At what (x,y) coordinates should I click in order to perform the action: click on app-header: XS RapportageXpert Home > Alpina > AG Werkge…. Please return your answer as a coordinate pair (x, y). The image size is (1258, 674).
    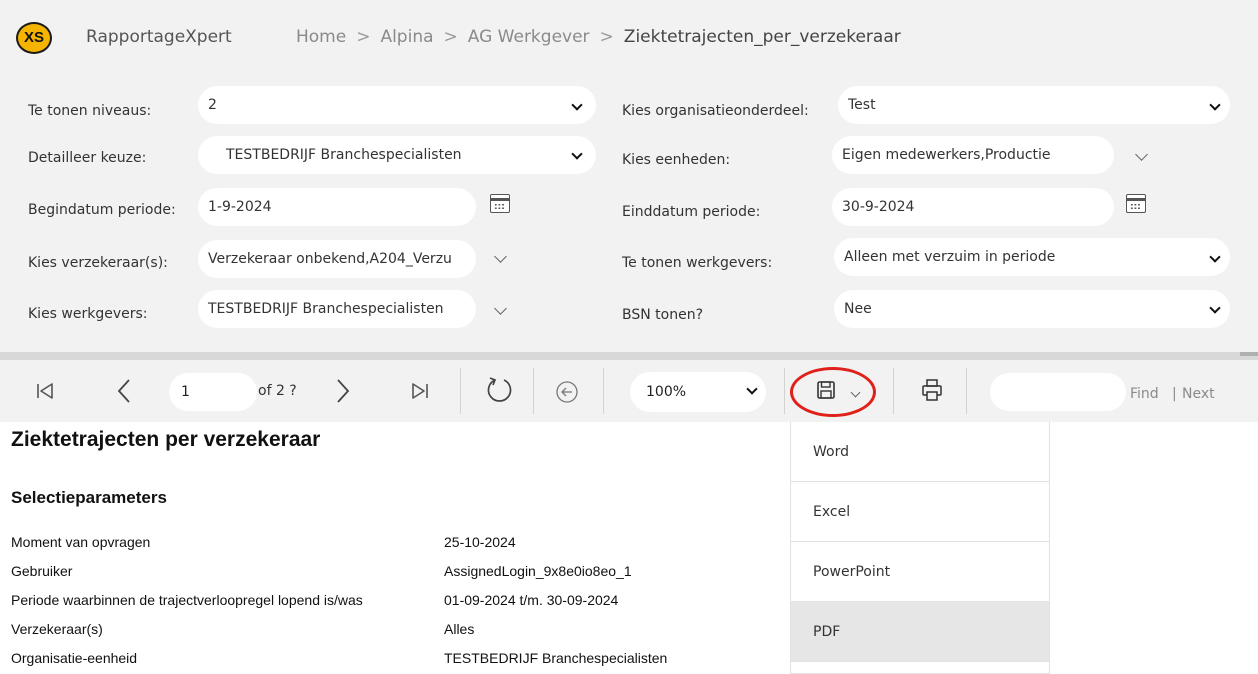
    Looking at the image, I should click on (629, 32).